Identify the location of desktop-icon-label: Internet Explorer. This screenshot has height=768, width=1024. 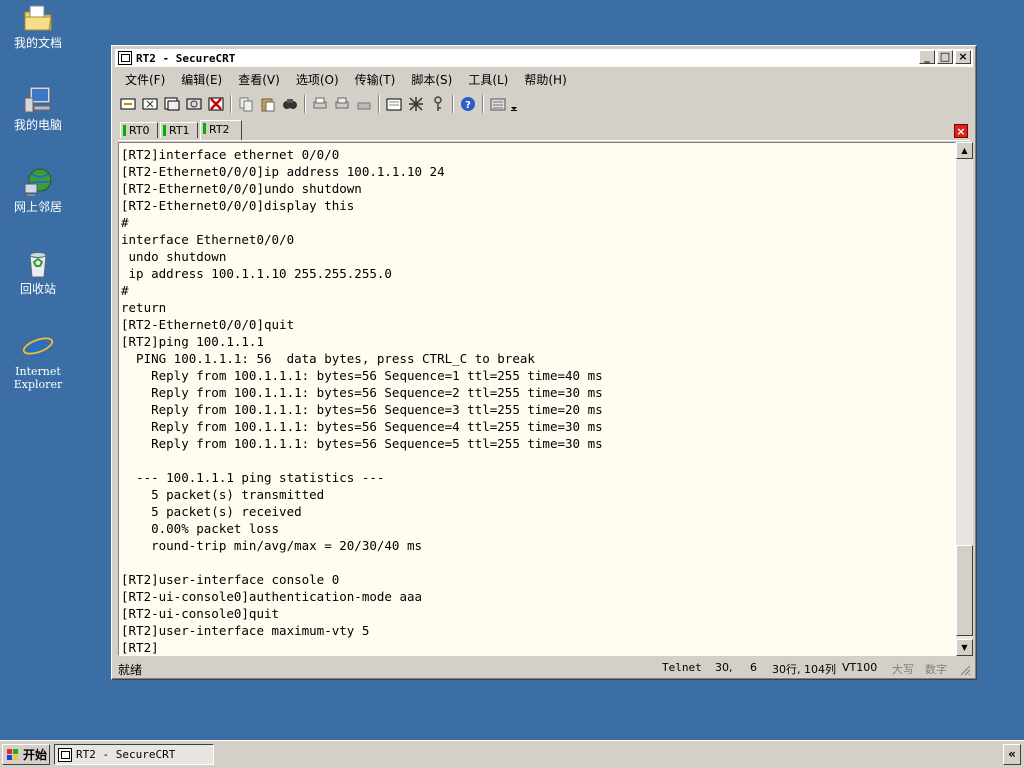
(38, 378).